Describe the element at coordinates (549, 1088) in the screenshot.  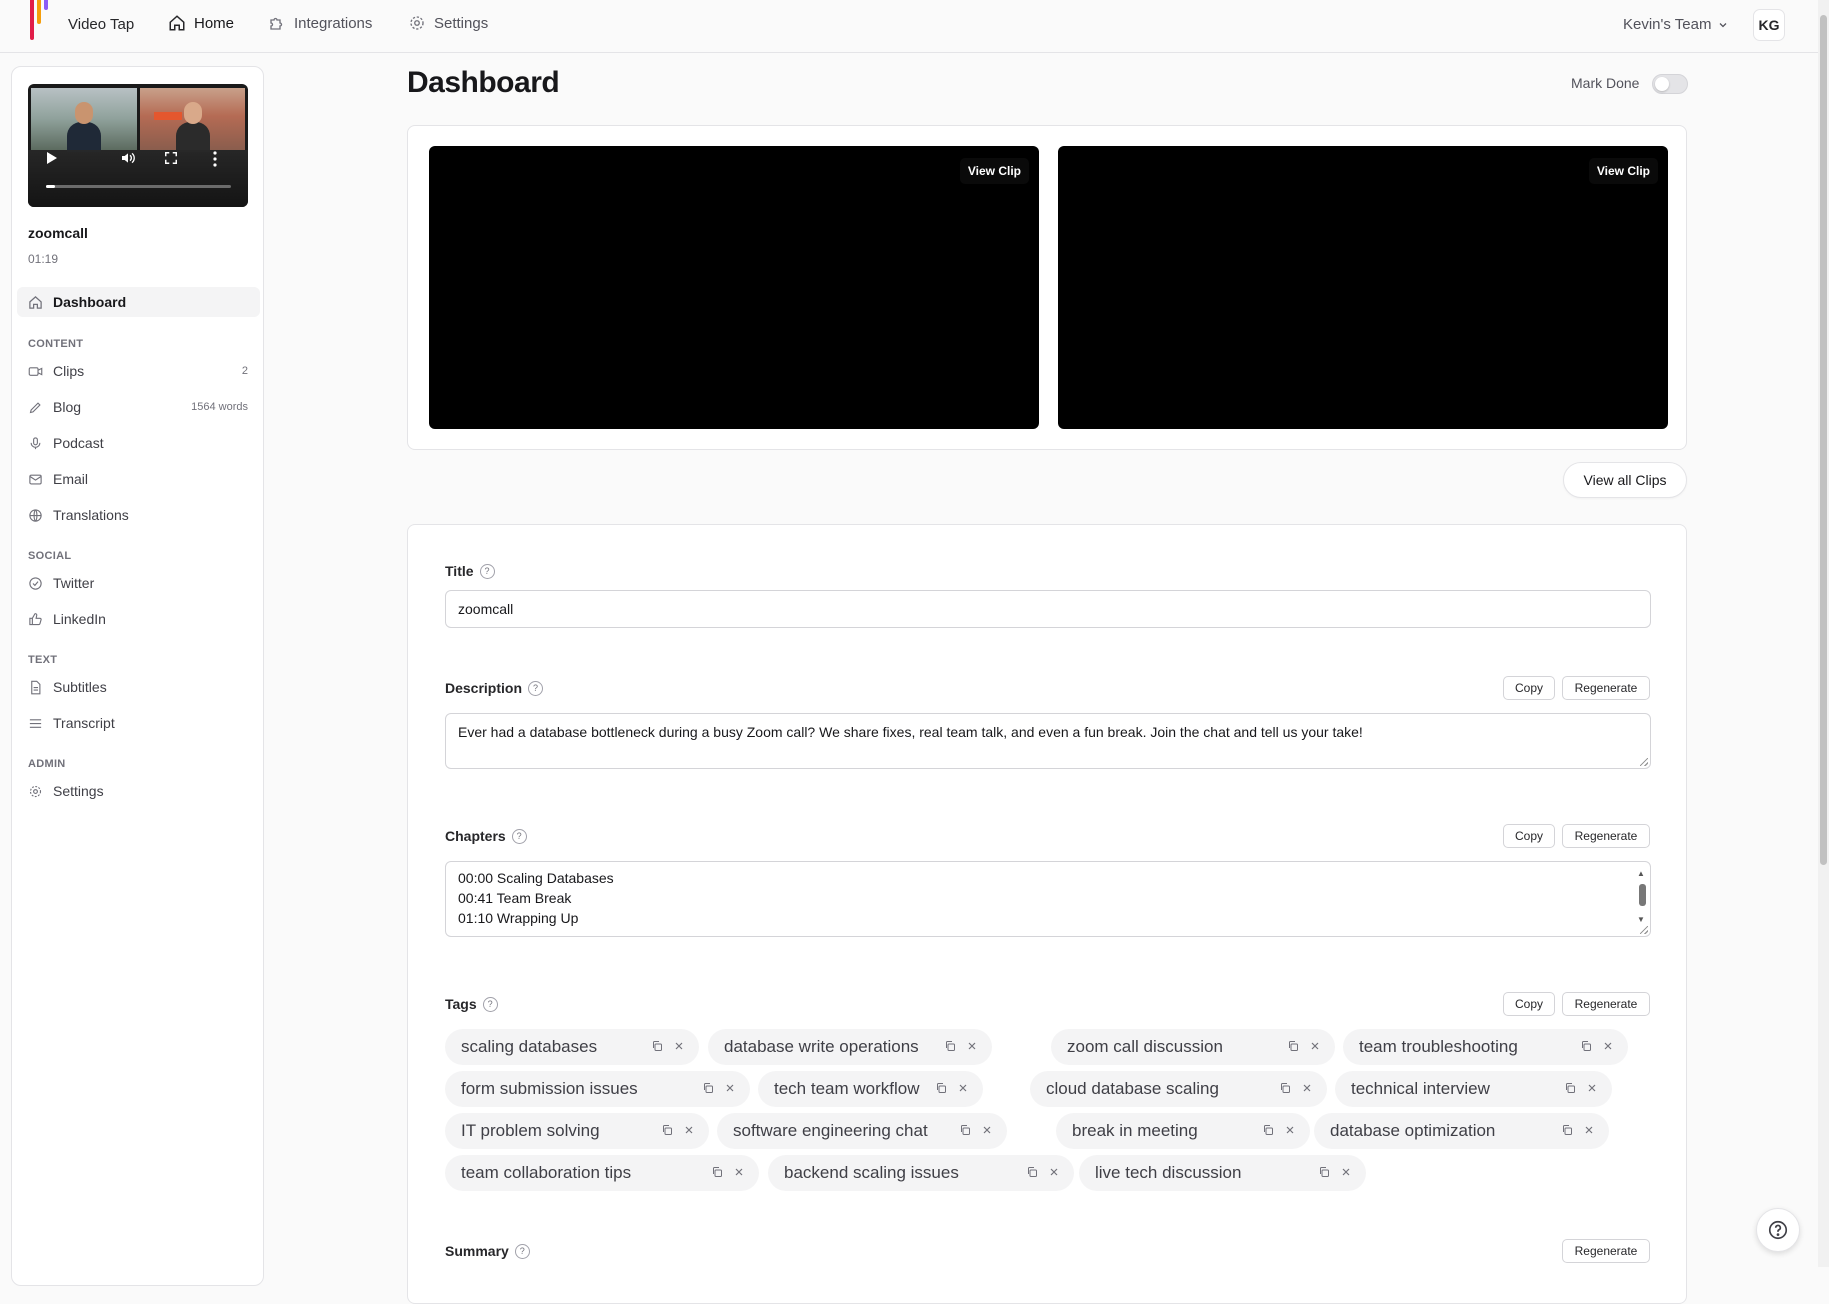
I see `tag-label: form submission issues` at that location.